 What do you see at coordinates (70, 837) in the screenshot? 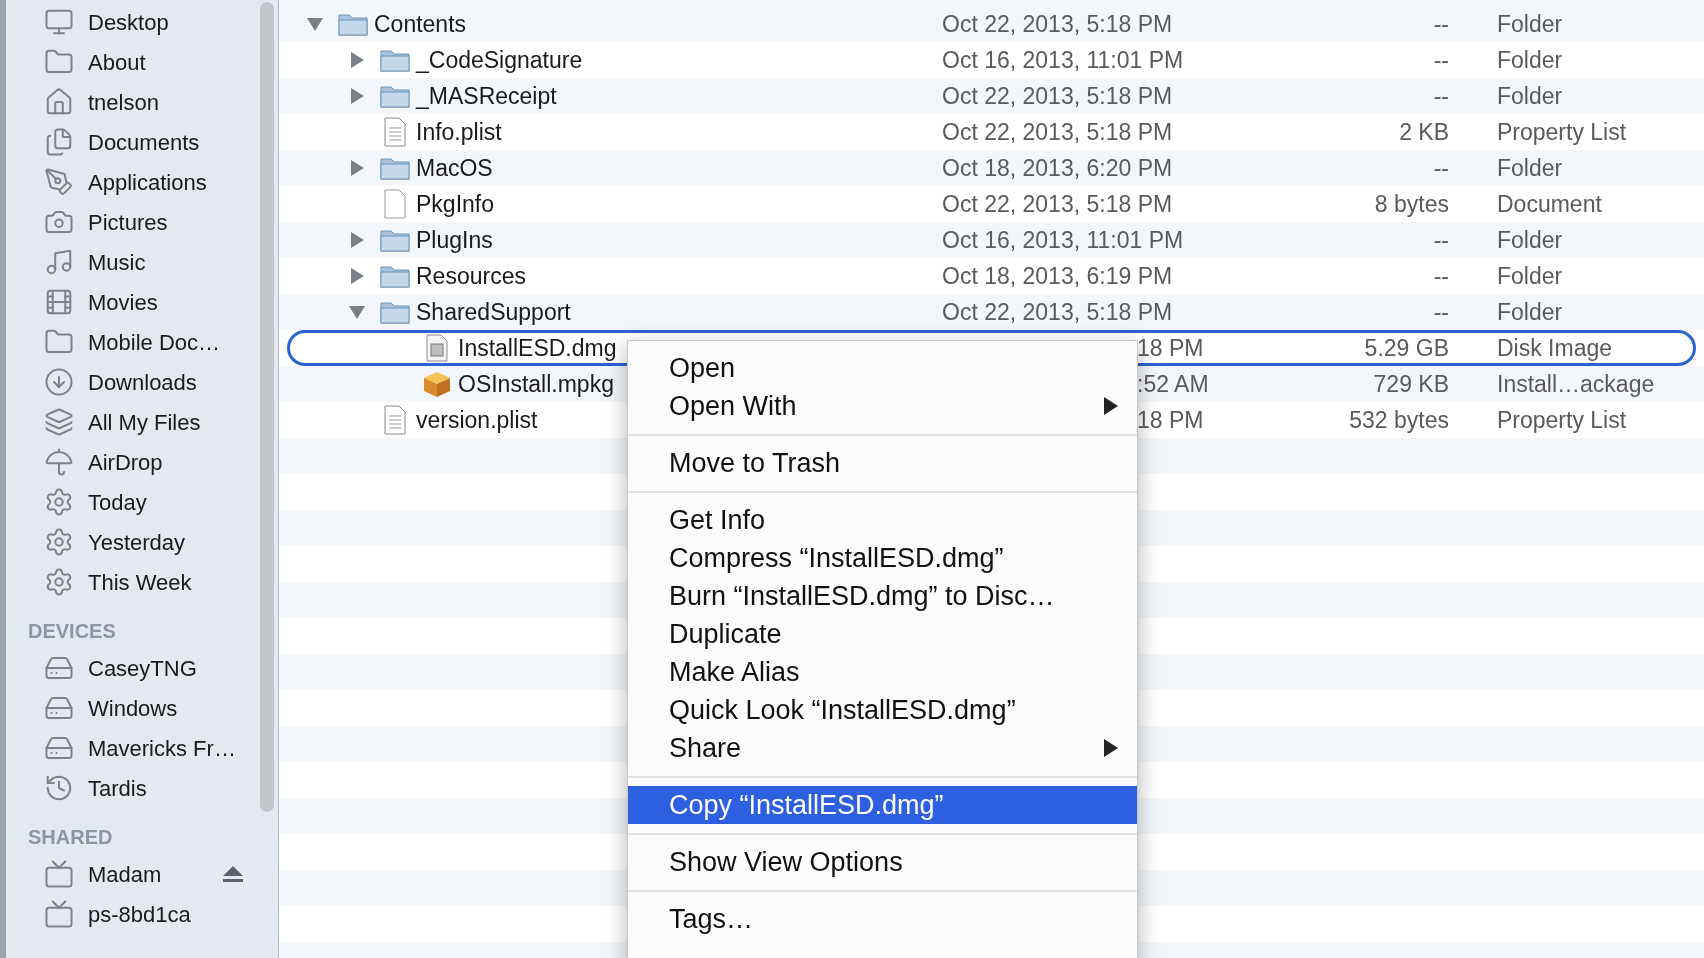
I see `sidebar-section-header: SHARED` at bounding box center [70, 837].